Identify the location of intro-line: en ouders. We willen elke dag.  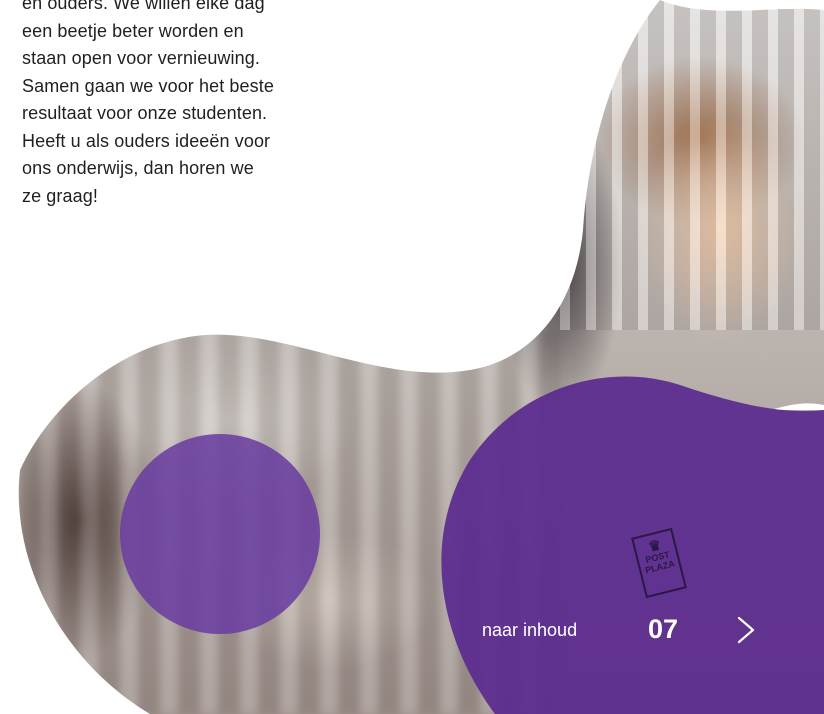
(143, 6).